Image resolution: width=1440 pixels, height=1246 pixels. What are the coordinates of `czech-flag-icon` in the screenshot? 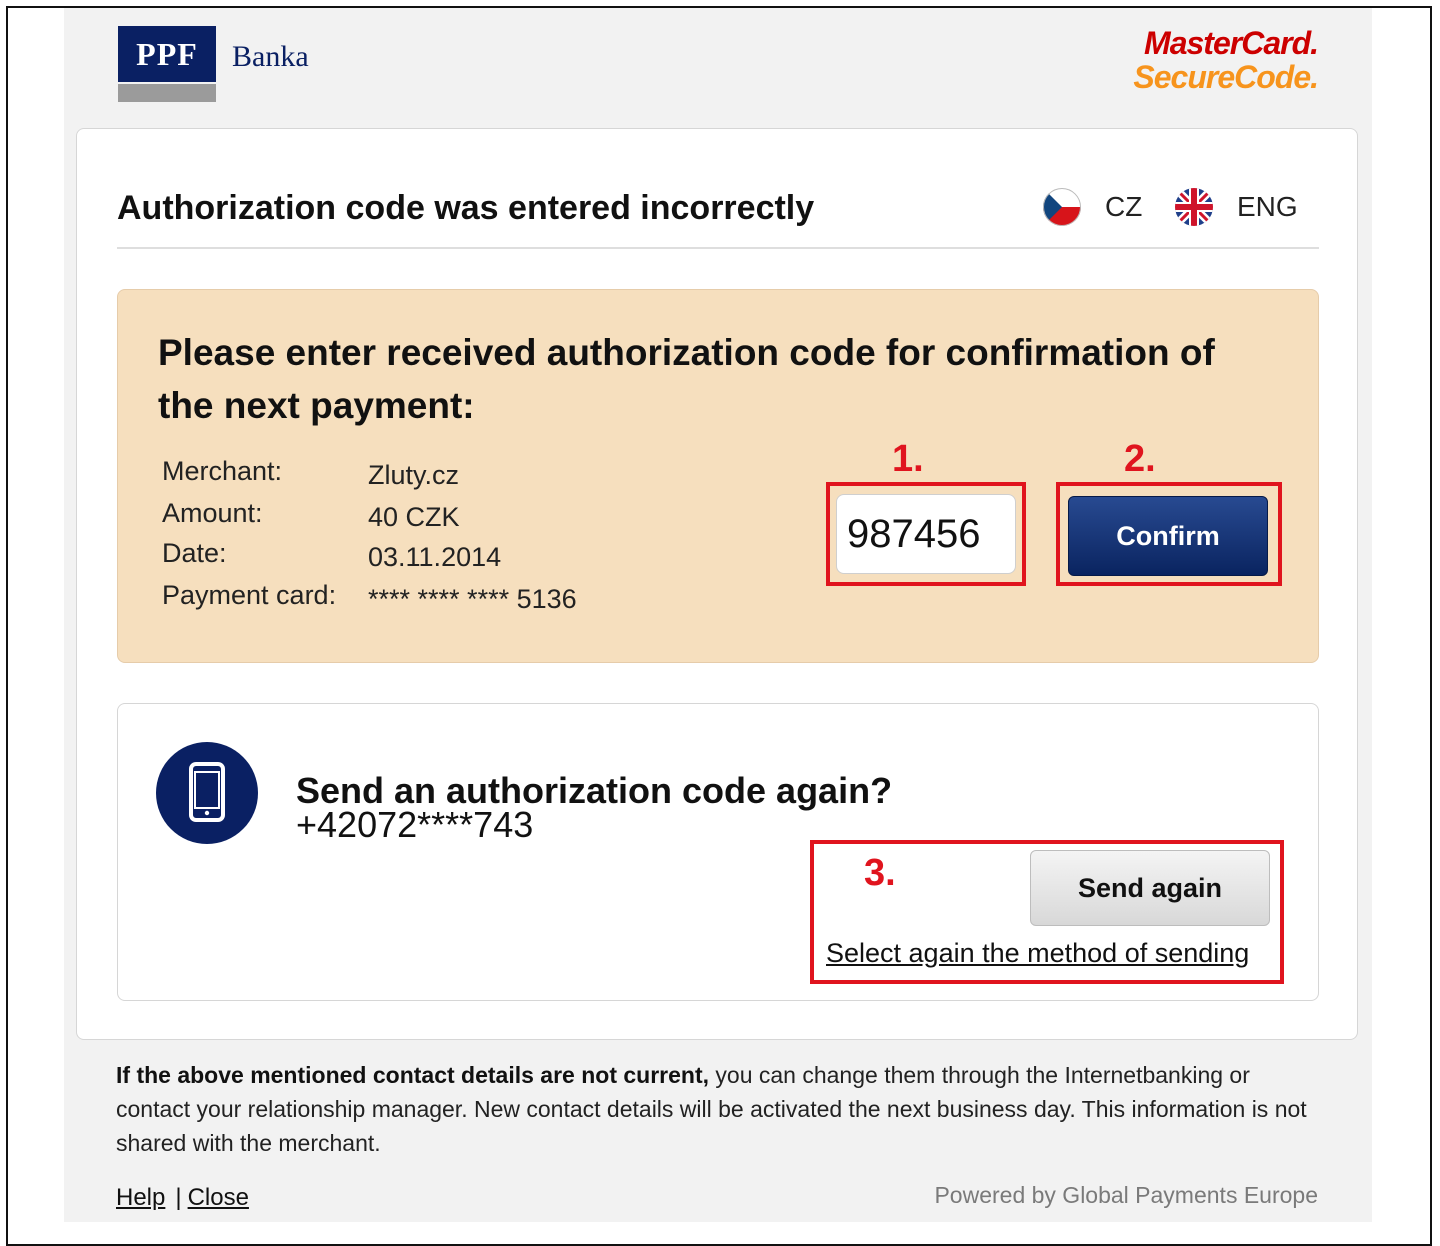 It's located at (1062, 207).